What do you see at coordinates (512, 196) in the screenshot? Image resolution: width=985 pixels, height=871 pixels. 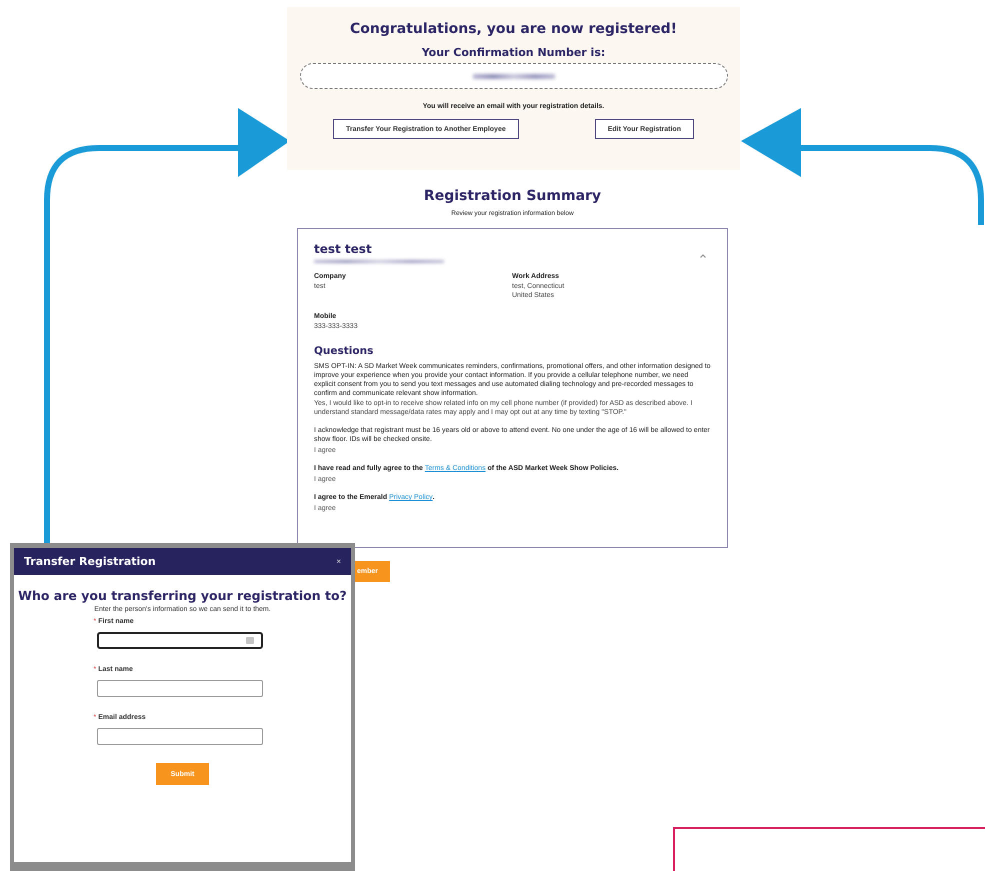 I see `summary-title: Registration Summary` at bounding box center [512, 196].